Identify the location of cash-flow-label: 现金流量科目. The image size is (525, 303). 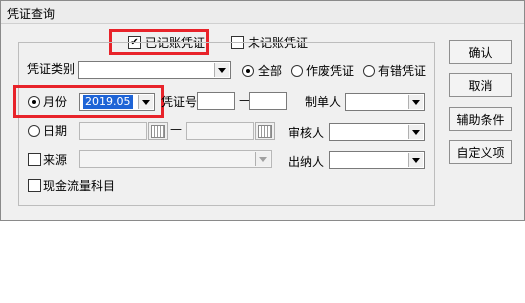
(79, 186).